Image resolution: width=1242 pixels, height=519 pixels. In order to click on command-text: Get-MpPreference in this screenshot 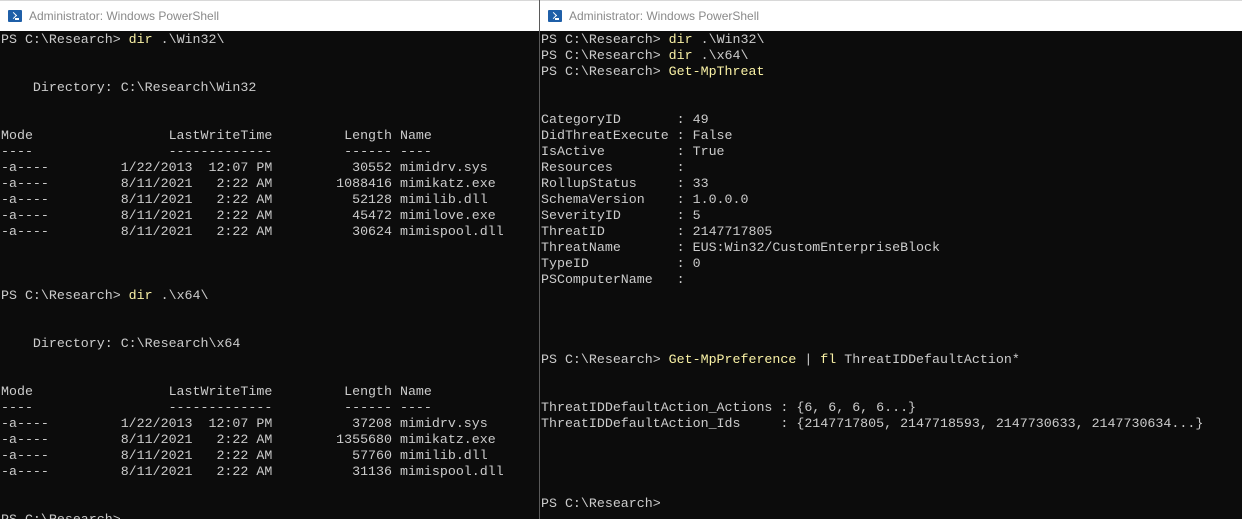, I will do `click(732, 359)`.